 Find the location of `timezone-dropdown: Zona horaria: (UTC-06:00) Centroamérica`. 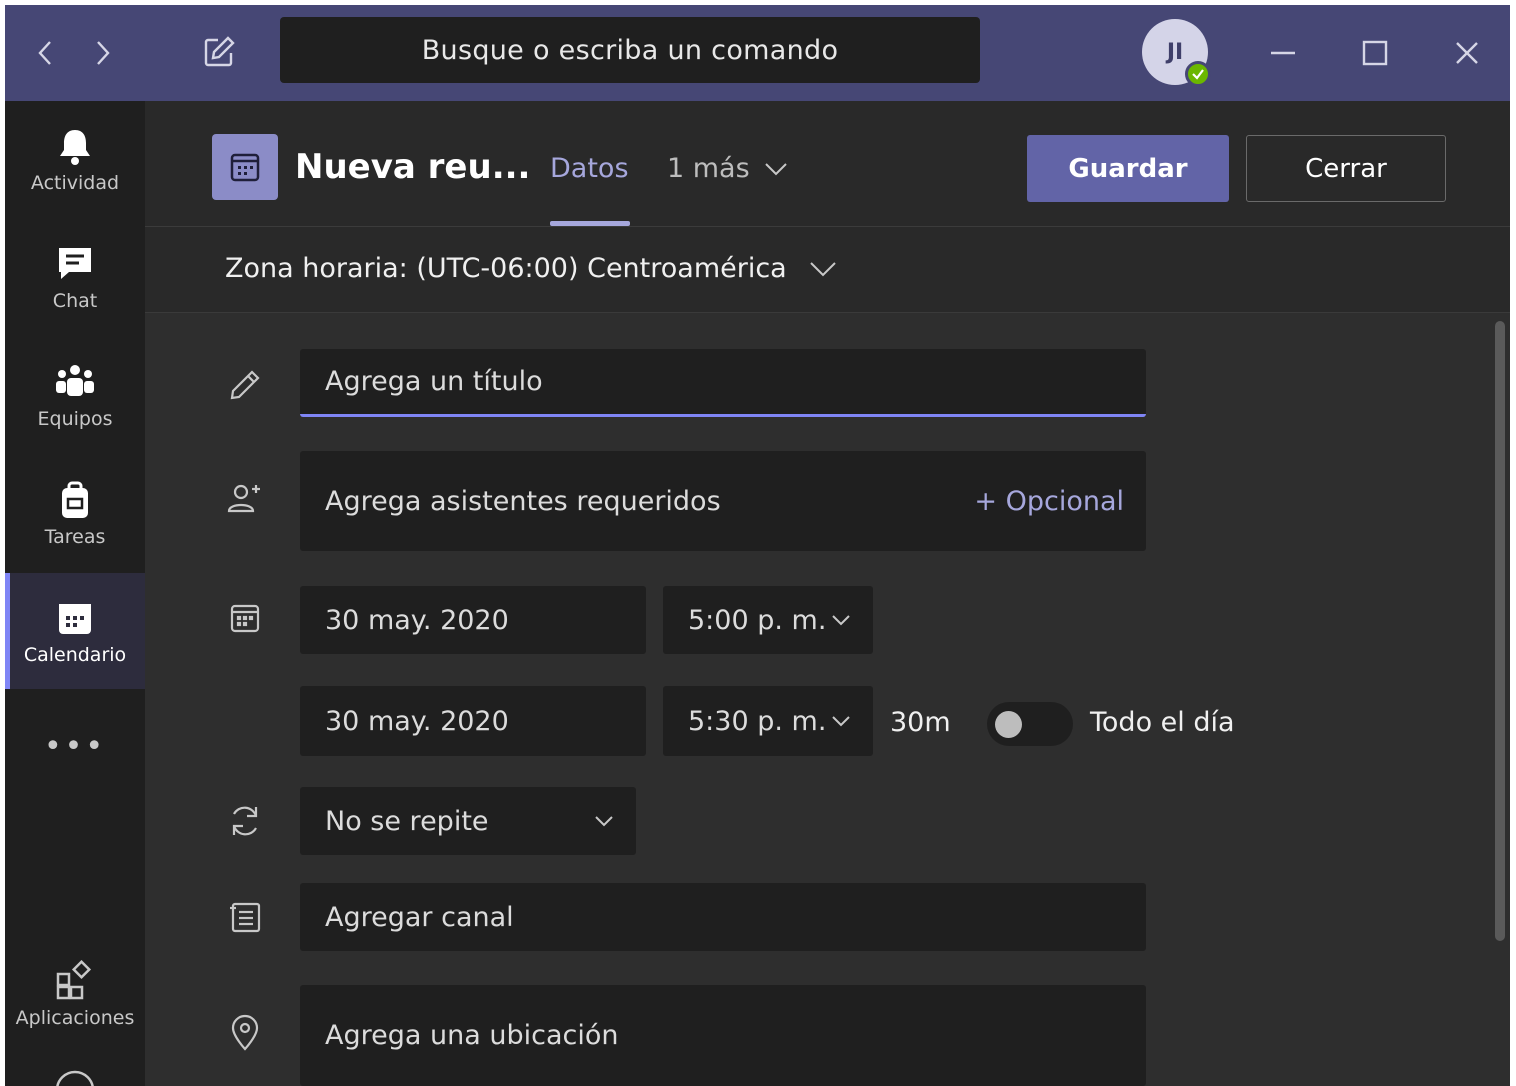

timezone-dropdown: Zona horaria: (UTC-06:00) Centroamérica is located at coordinates (531, 268).